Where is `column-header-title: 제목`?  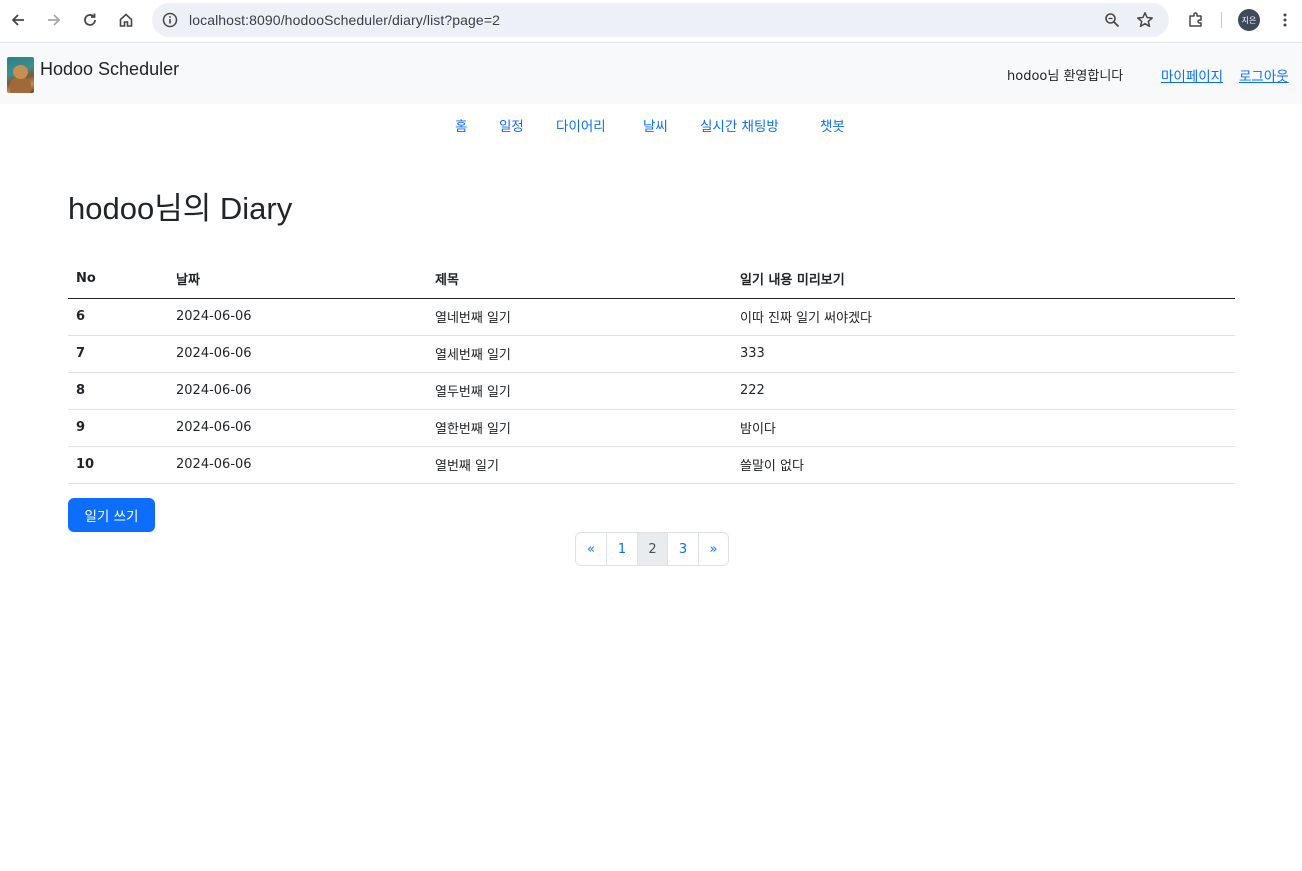
column-header-title: 제목 is located at coordinates (579, 279).